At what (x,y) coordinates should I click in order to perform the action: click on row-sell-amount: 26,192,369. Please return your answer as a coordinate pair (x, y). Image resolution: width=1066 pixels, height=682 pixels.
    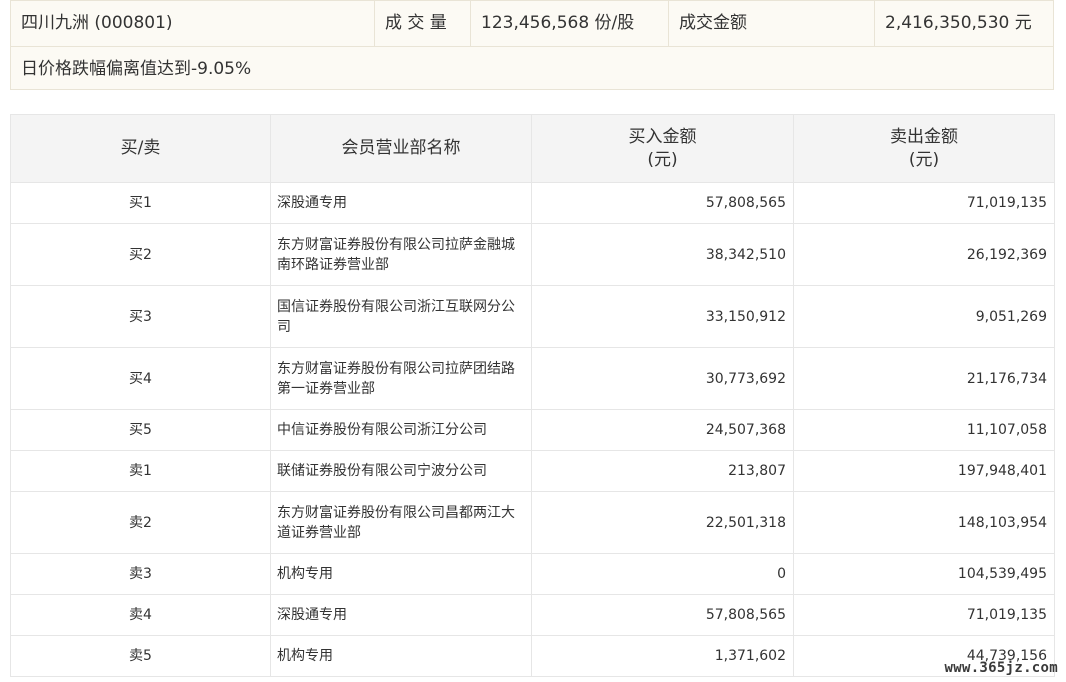
    Looking at the image, I should click on (924, 254).